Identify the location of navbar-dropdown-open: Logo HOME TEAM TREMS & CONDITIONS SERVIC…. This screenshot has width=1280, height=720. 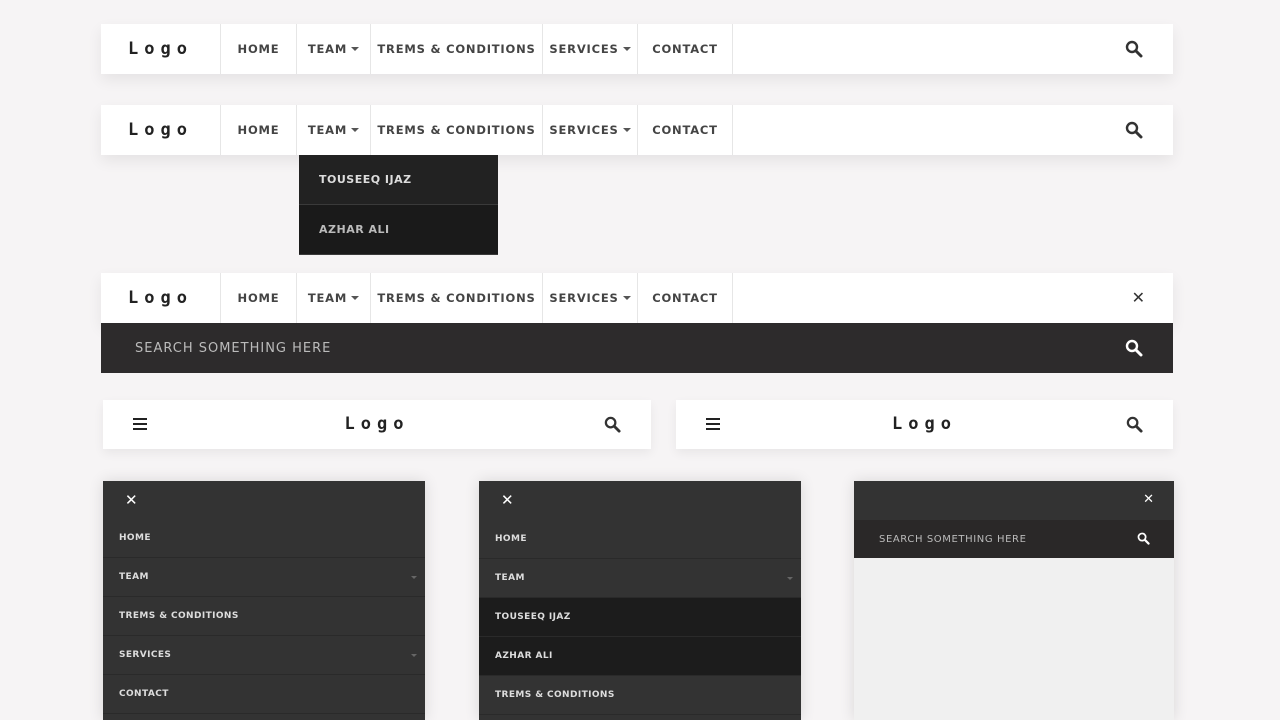
(637, 130).